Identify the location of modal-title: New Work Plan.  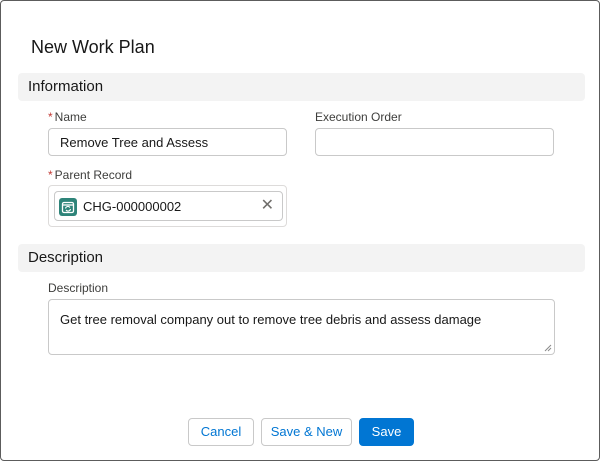
(93, 47).